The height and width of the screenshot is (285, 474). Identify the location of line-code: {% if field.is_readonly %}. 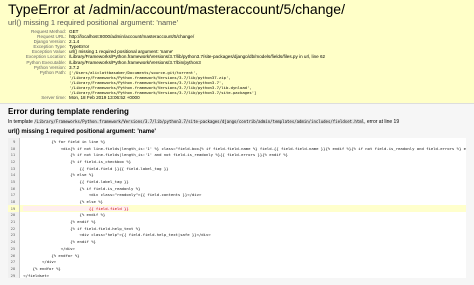
(82, 188).